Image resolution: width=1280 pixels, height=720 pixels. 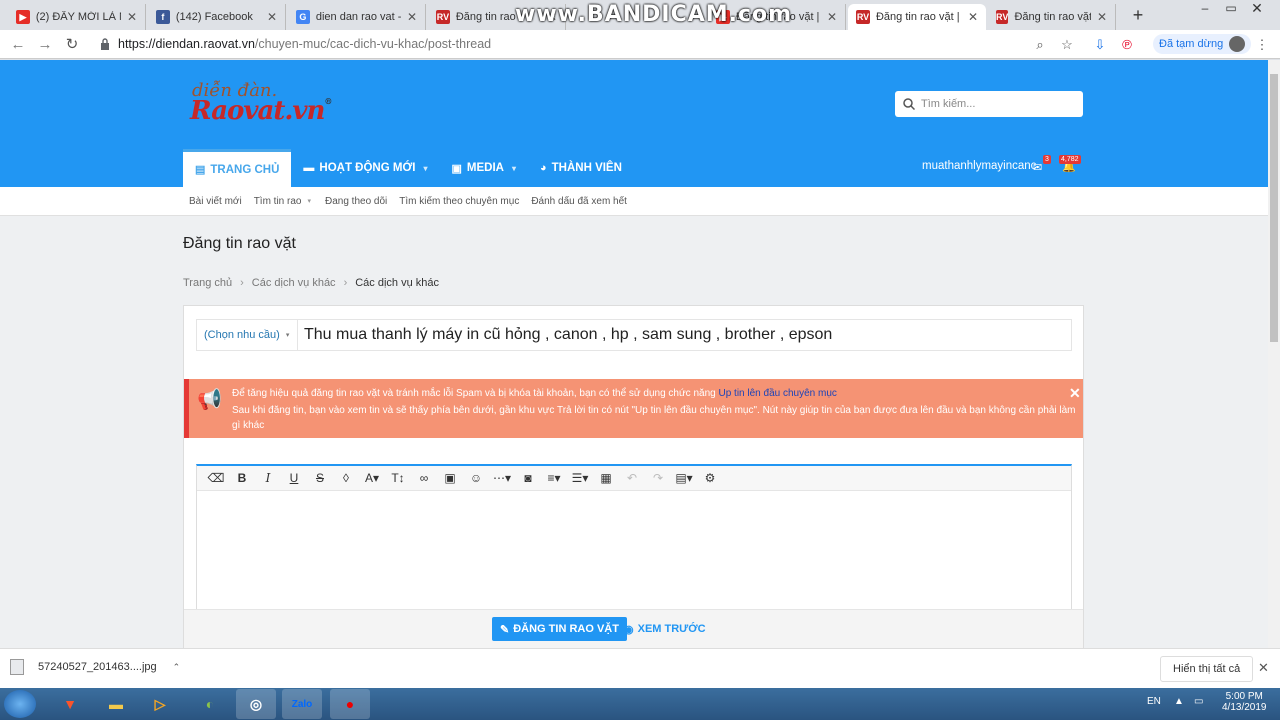 I want to click on zoom-icon: ⌕, so click(x=1040, y=45).